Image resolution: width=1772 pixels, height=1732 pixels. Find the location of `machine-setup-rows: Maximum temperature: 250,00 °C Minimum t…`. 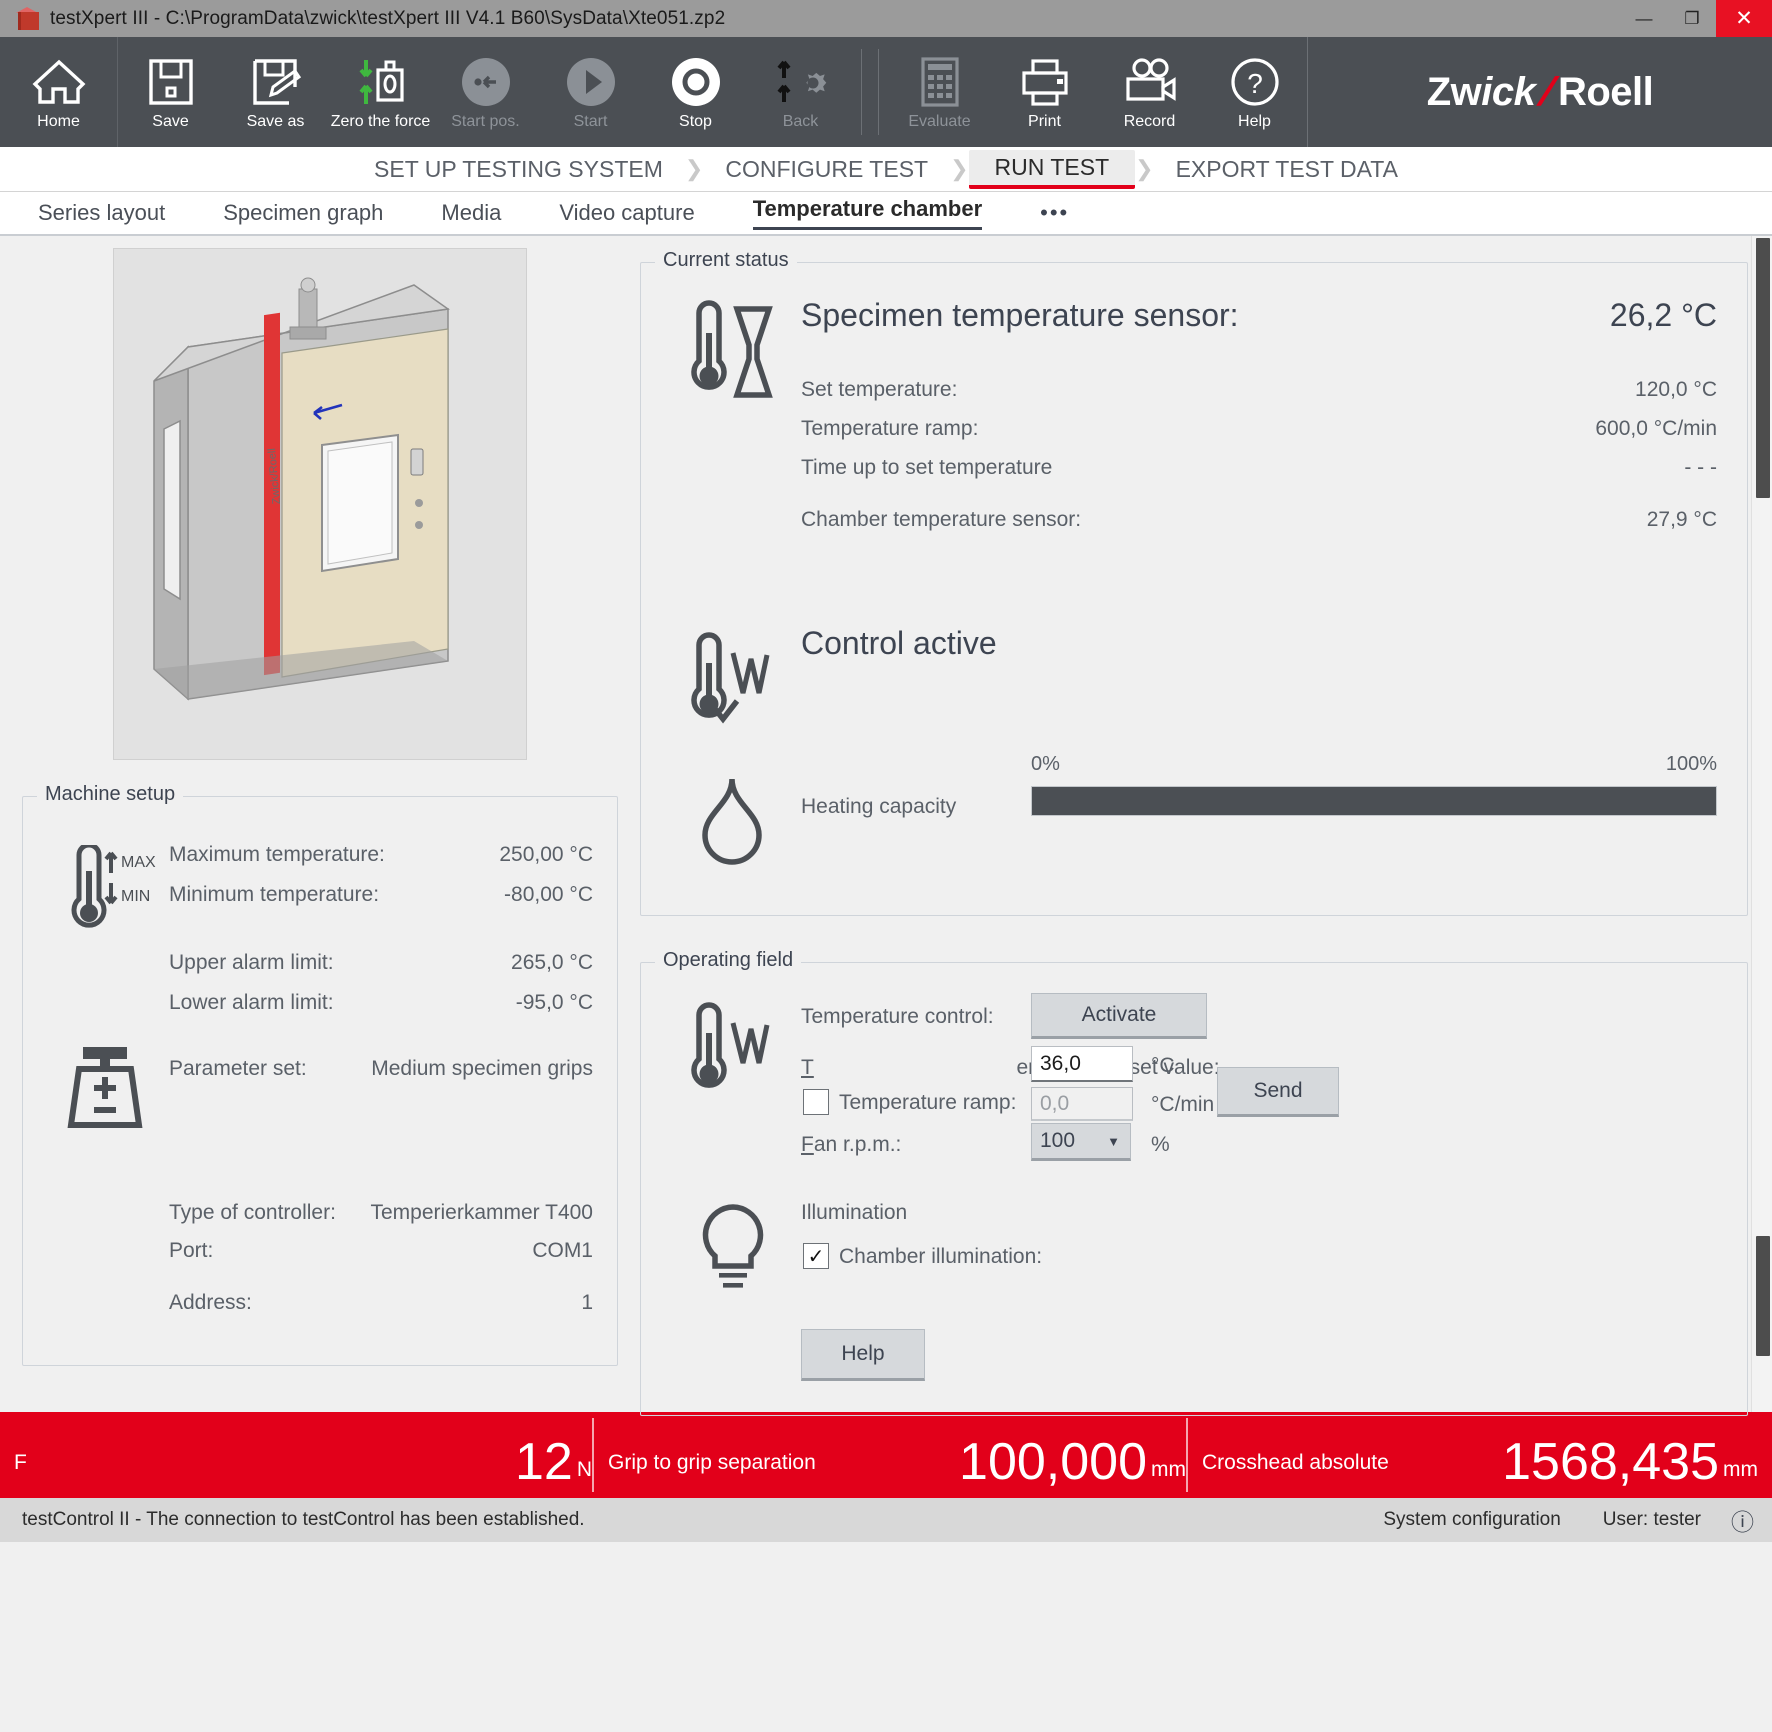

machine-setup-rows: Maximum temperature: 250,00 °C Minimum t… is located at coordinates (381, 1079).